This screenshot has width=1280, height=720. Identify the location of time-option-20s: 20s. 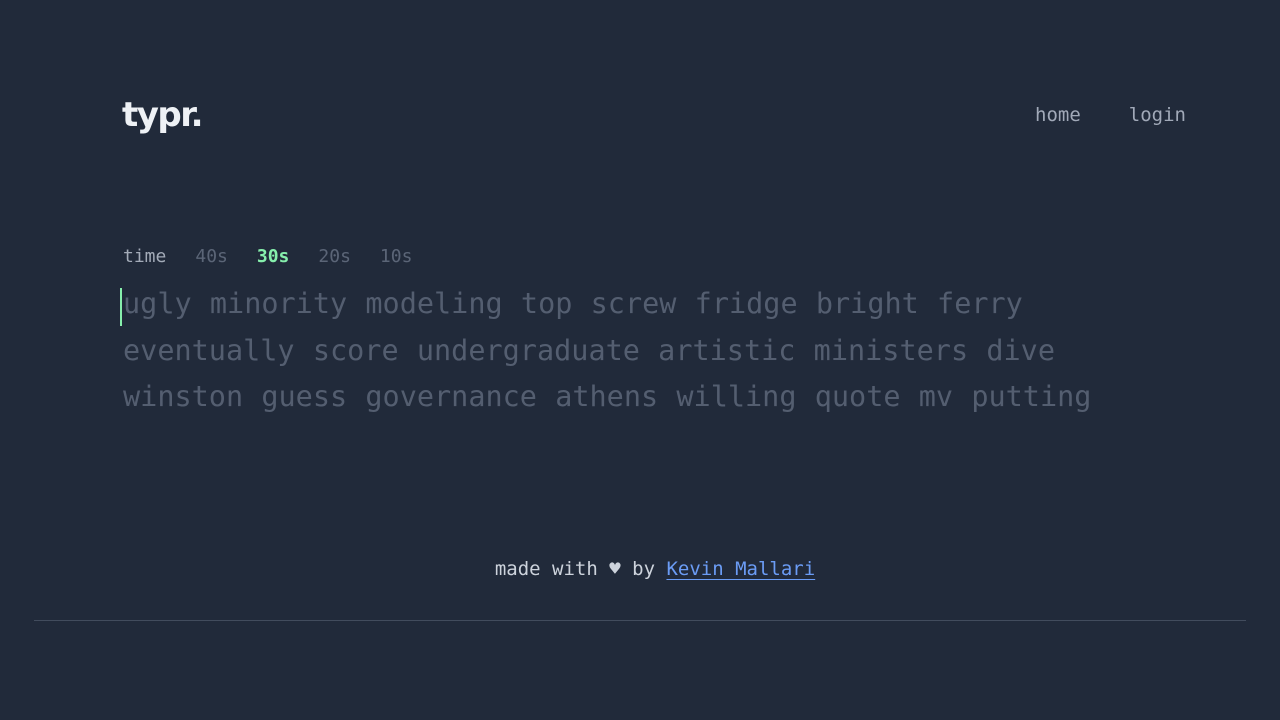
(334, 257).